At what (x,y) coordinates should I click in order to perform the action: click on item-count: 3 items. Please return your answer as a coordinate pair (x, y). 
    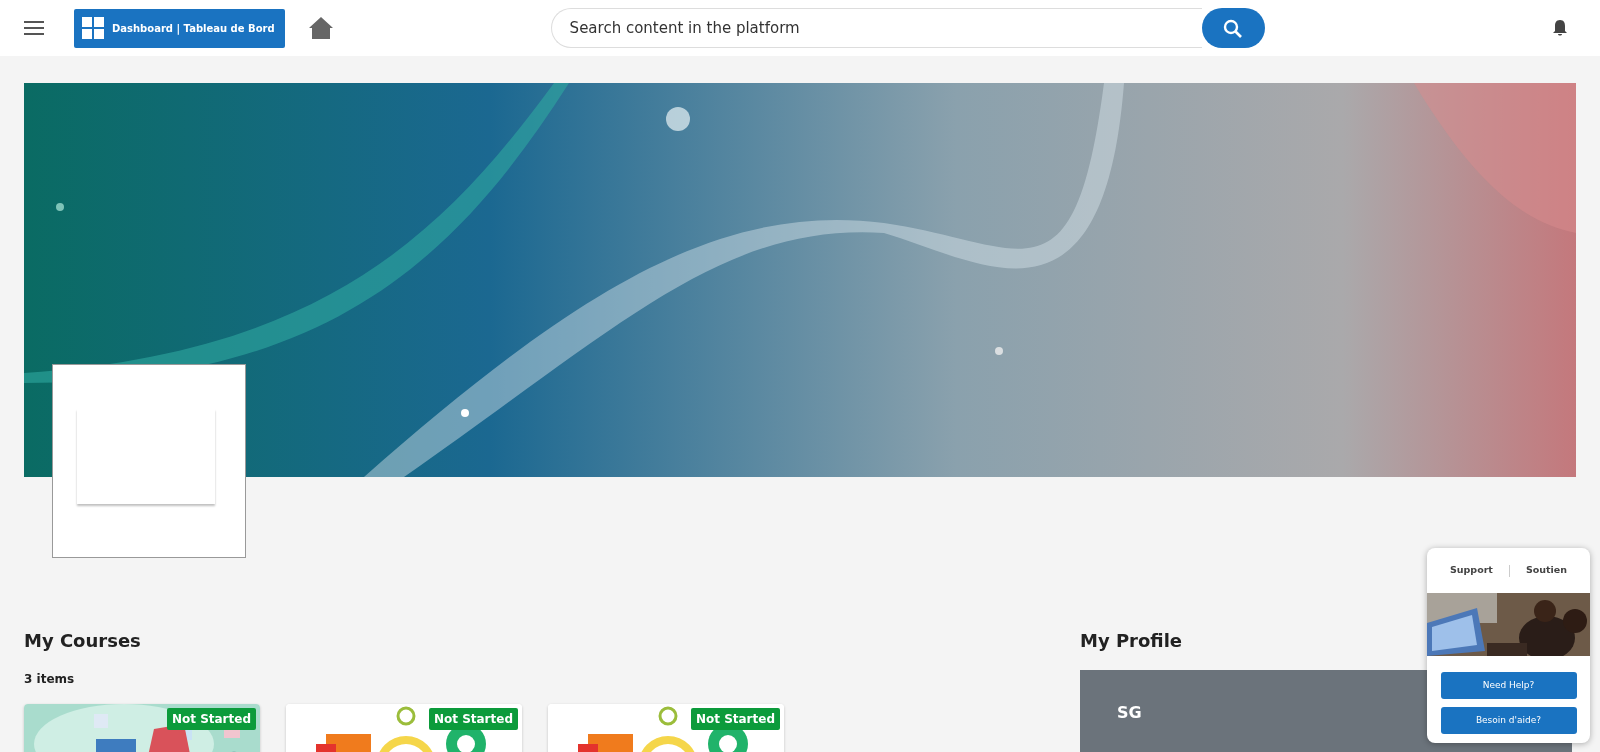
    Looking at the image, I should click on (50, 679).